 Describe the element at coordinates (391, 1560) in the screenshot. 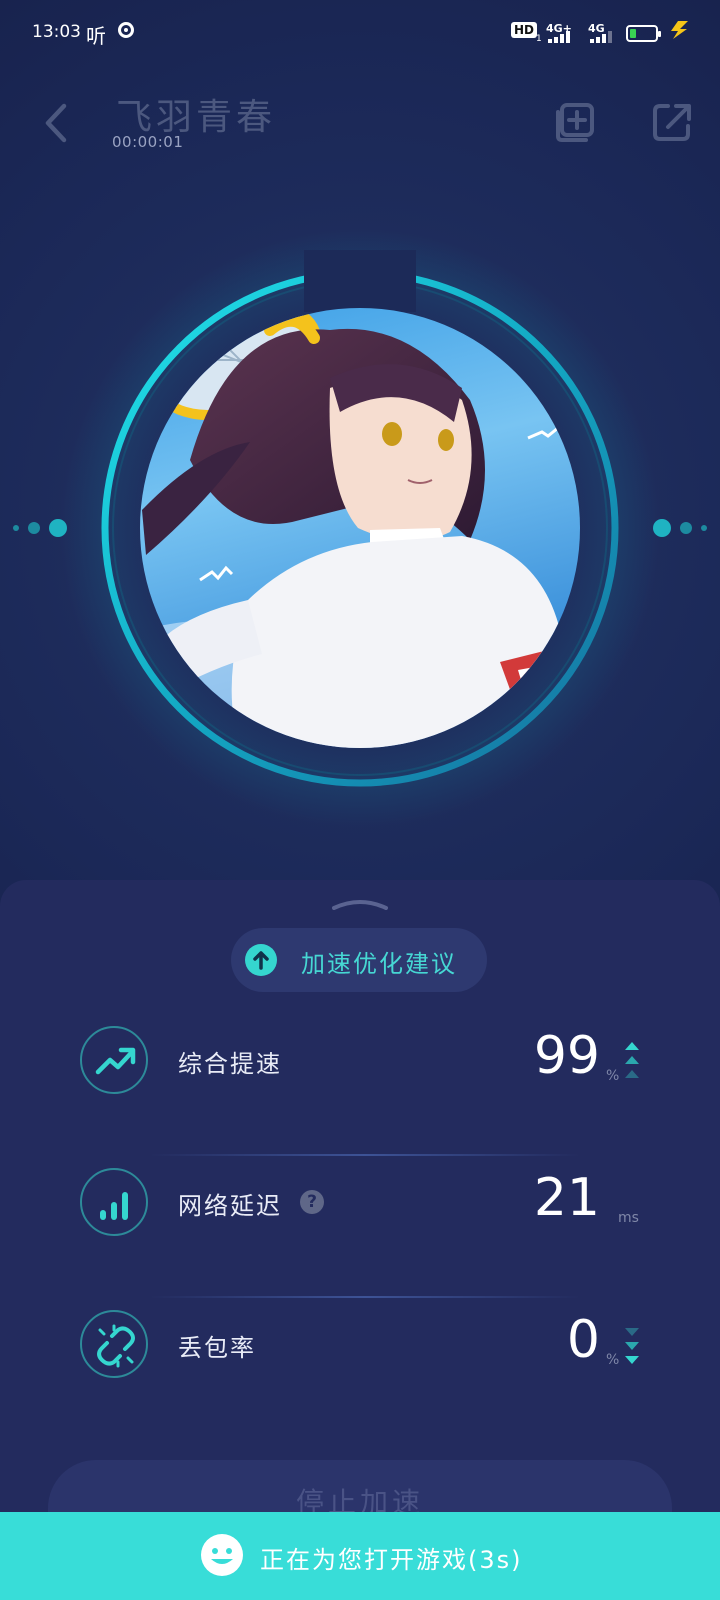

I see `launching-game-label: 正在为您打开游戏(3s)` at that location.